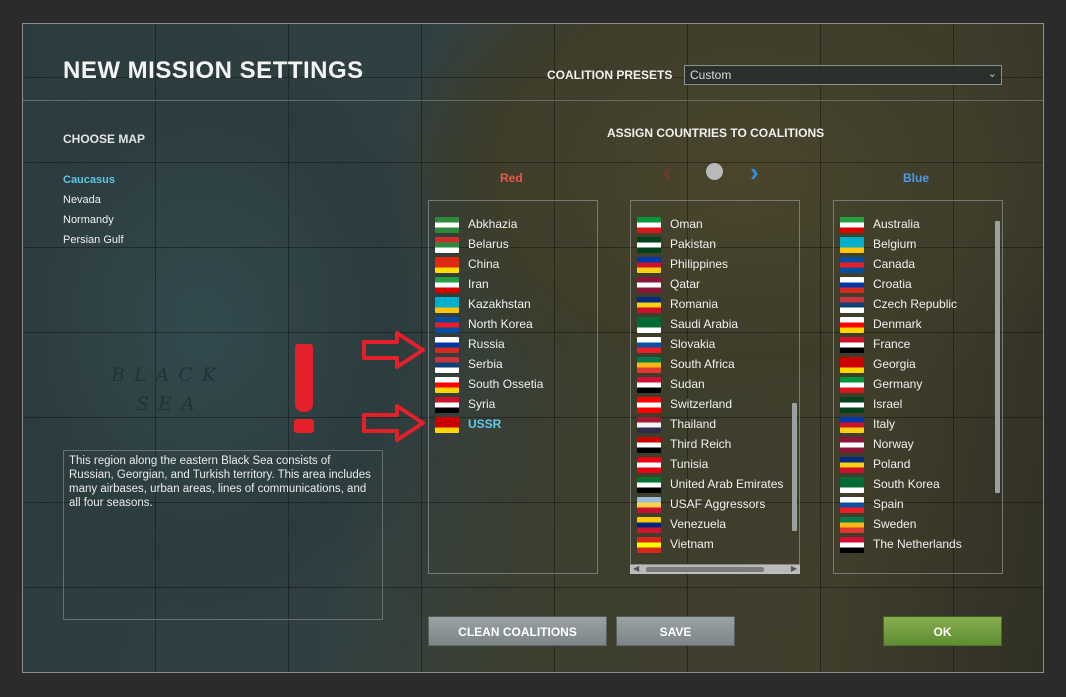 The image size is (1066, 697). I want to click on country-item: Iran, so click(515, 285).